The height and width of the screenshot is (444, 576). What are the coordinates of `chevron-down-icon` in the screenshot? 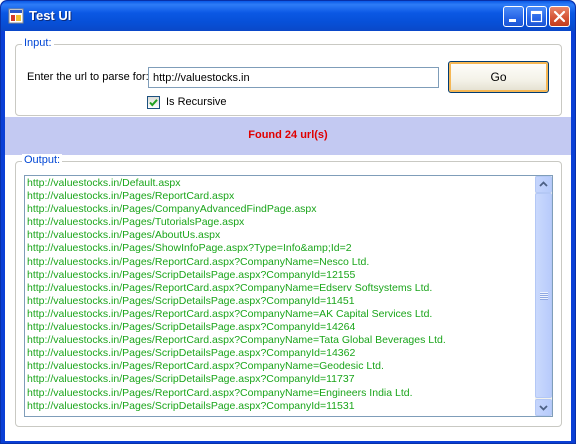 It's located at (543, 408).